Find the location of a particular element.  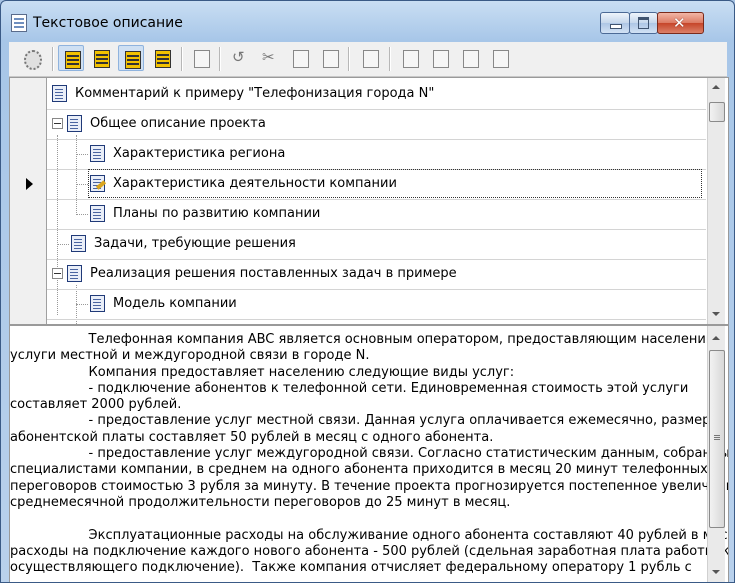

tree-scrollbar is located at coordinates (716, 201).